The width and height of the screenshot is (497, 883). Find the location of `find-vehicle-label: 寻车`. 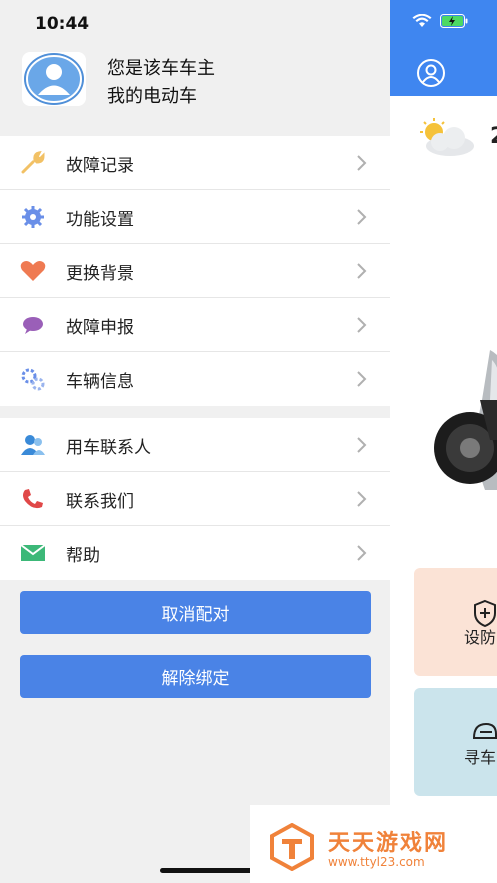

find-vehicle-label: 寻车 is located at coordinates (480, 757).